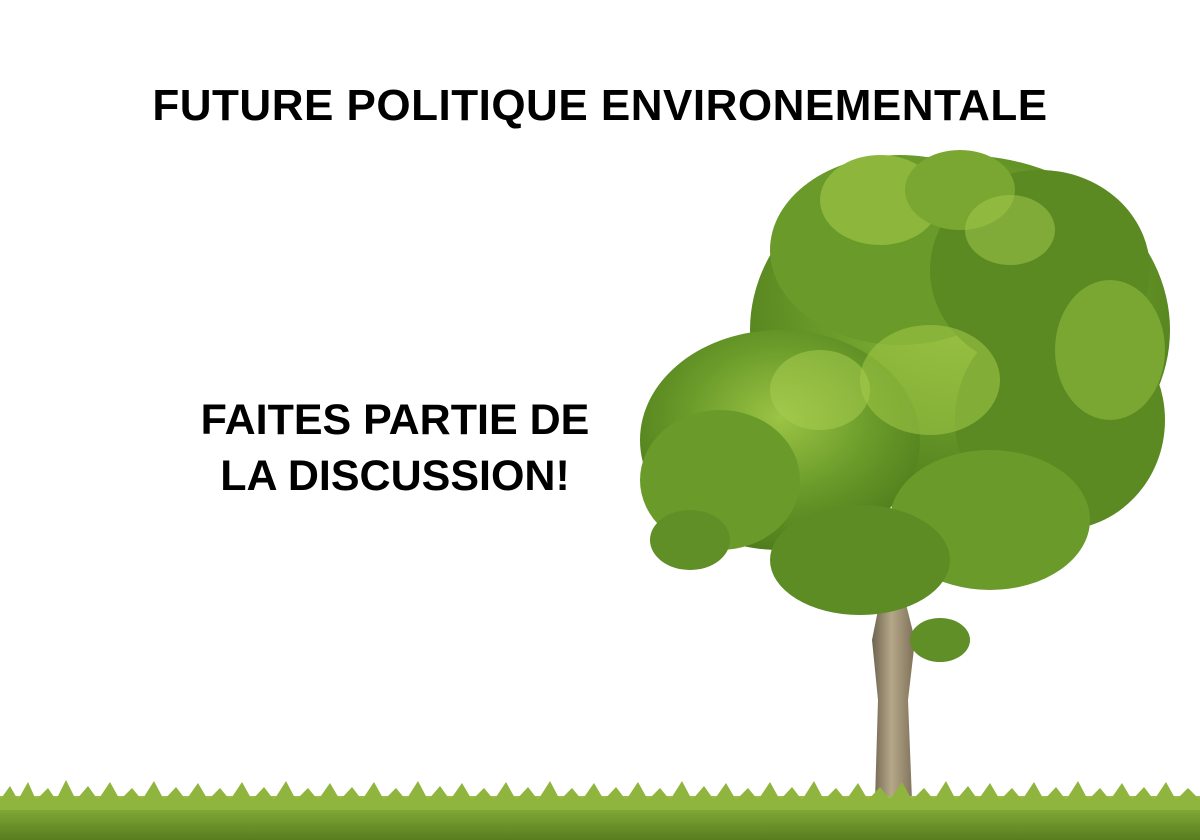 The width and height of the screenshot is (1200, 840). I want to click on grass-strip, so click(600, 810).